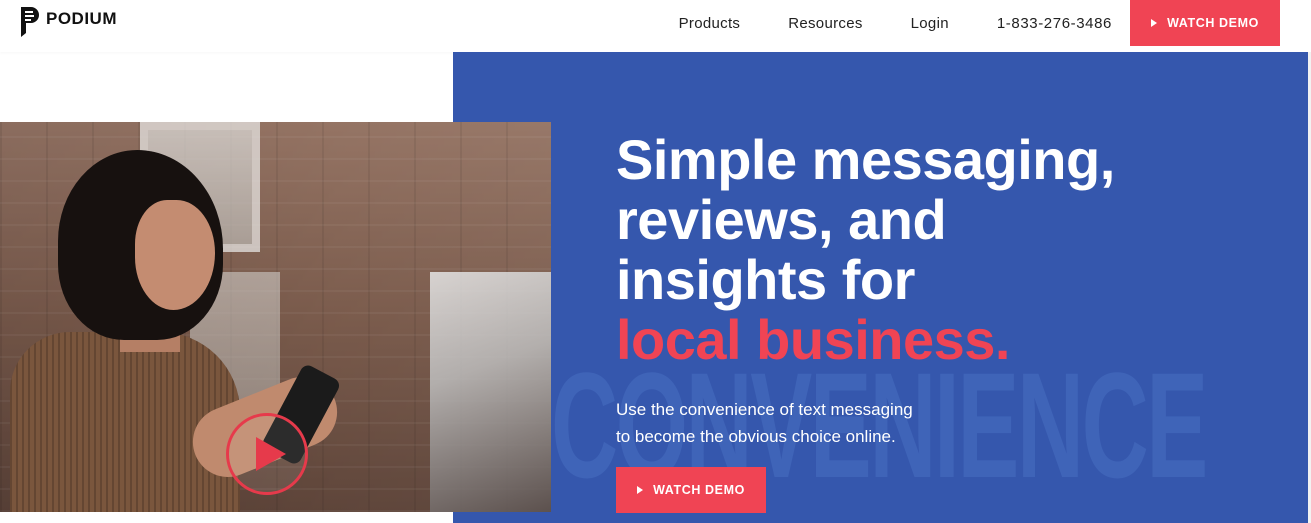 The image size is (1311, 523). I want to click on phone-number-link: 1-833-276-3486, so click(1054, 23).